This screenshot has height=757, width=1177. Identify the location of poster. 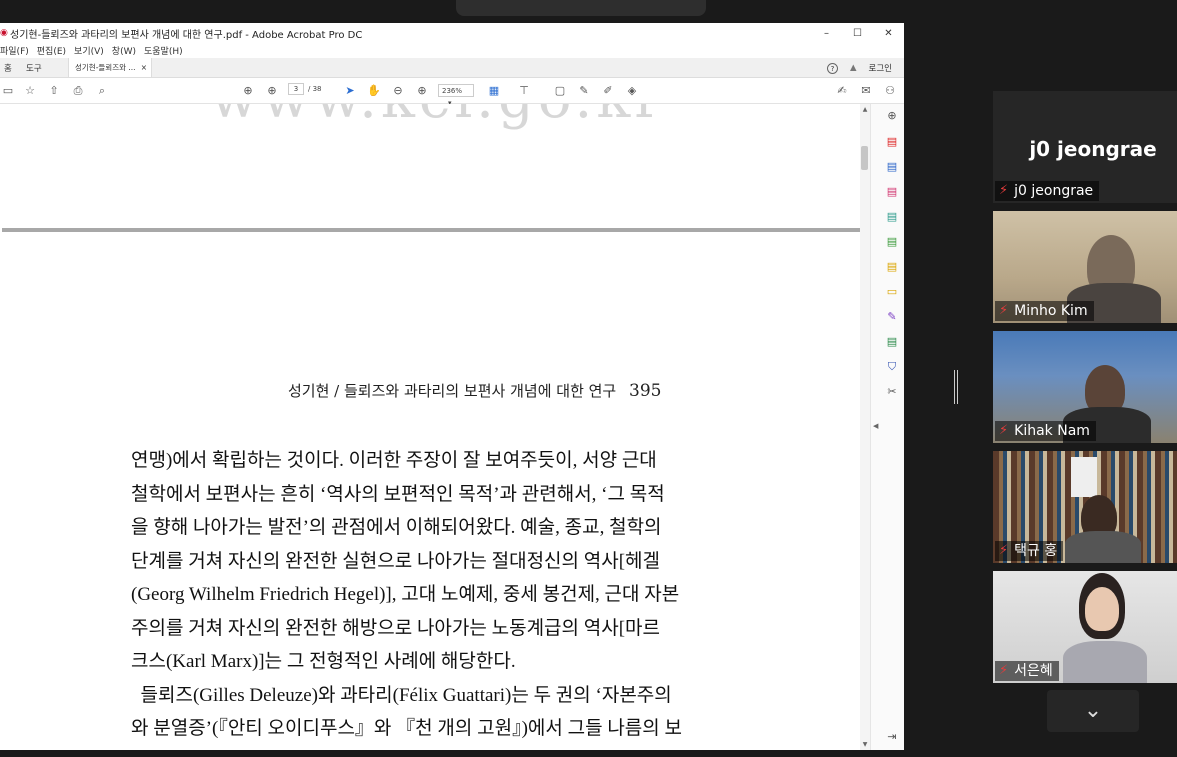
(1084, 477).